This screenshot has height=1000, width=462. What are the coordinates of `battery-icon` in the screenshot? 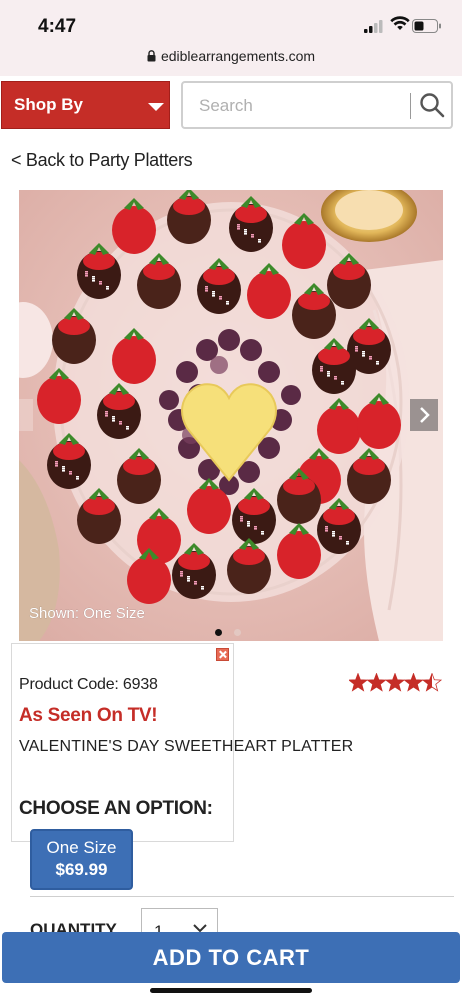 It's located at (426, 26).